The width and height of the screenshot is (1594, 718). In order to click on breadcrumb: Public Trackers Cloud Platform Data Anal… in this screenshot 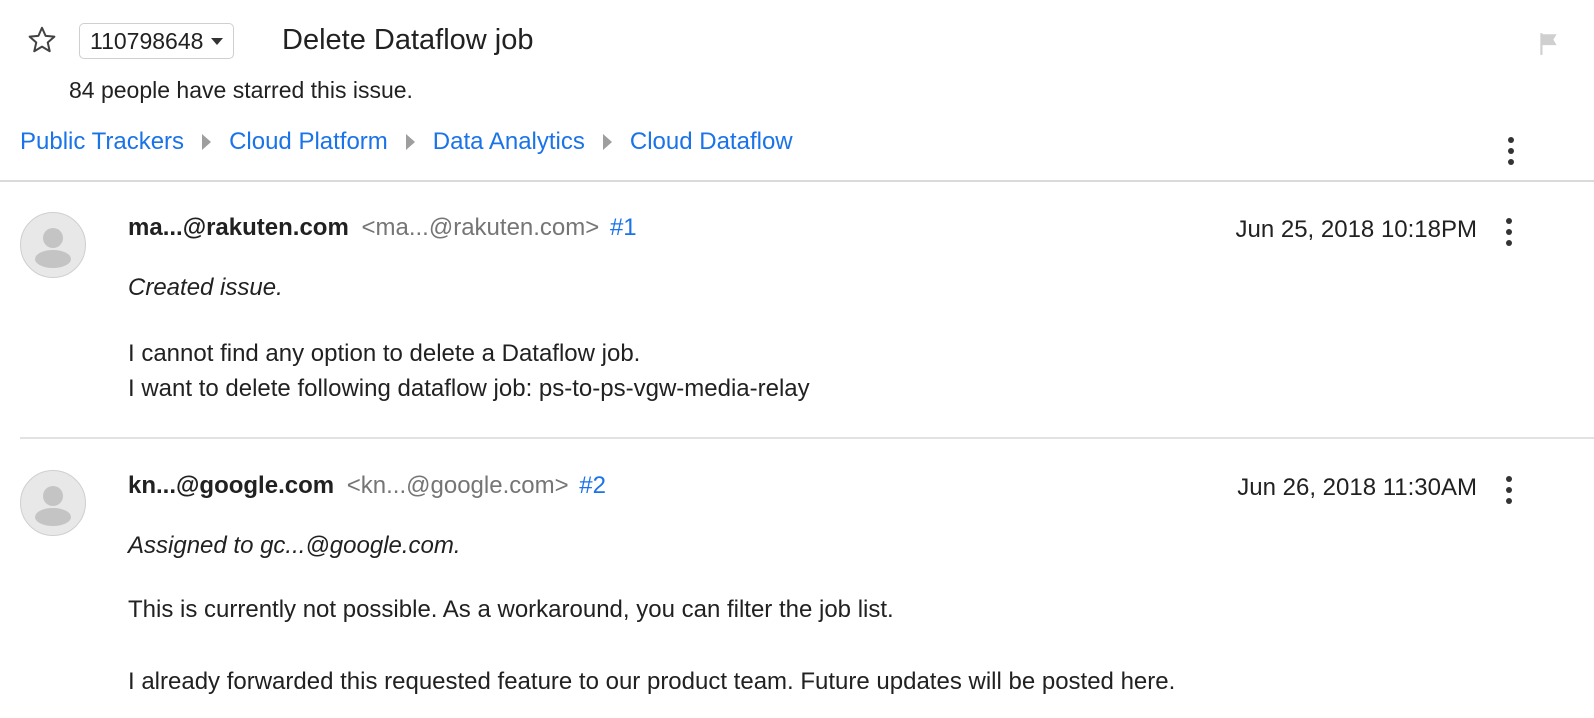, I will do `click(406, 142)`.